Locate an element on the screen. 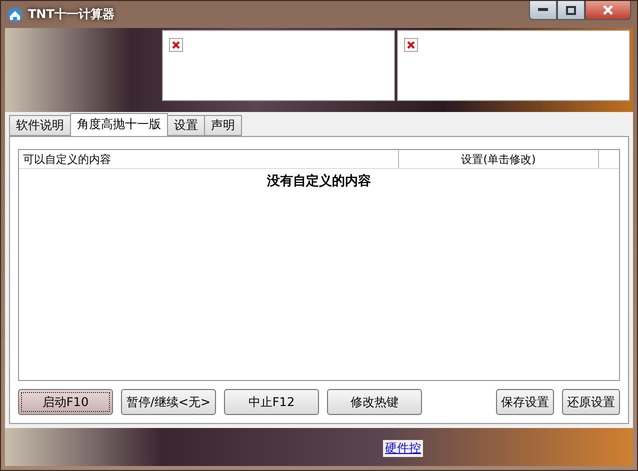 Image resolution: width=638 pixels, height=471 pixels. action-button: 暂停/继续<无> is located at coordinates (168, 402).